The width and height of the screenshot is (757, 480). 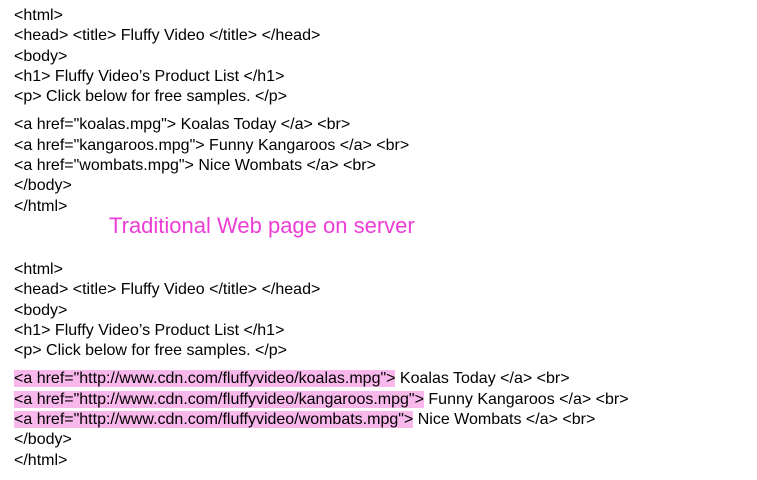 I want to click on anchor-text: Funny Kangaroos </a> <br>, so click(x=526, y=399).